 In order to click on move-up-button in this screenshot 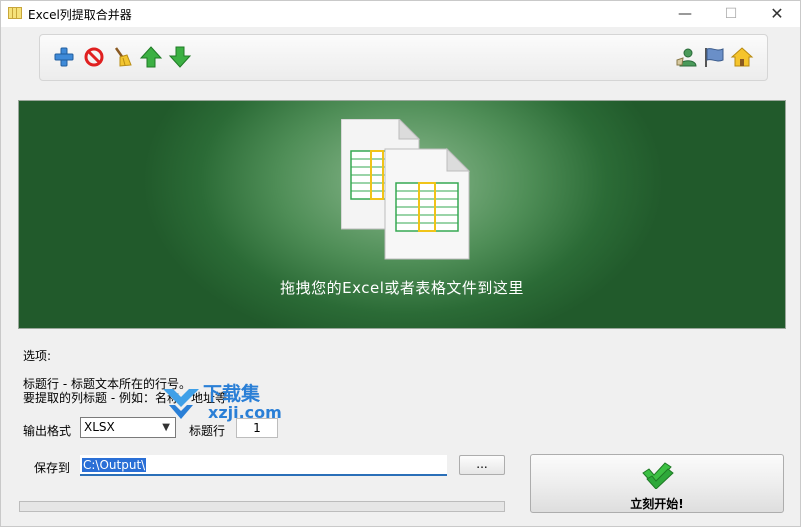, I will do `click(151, 57)`.